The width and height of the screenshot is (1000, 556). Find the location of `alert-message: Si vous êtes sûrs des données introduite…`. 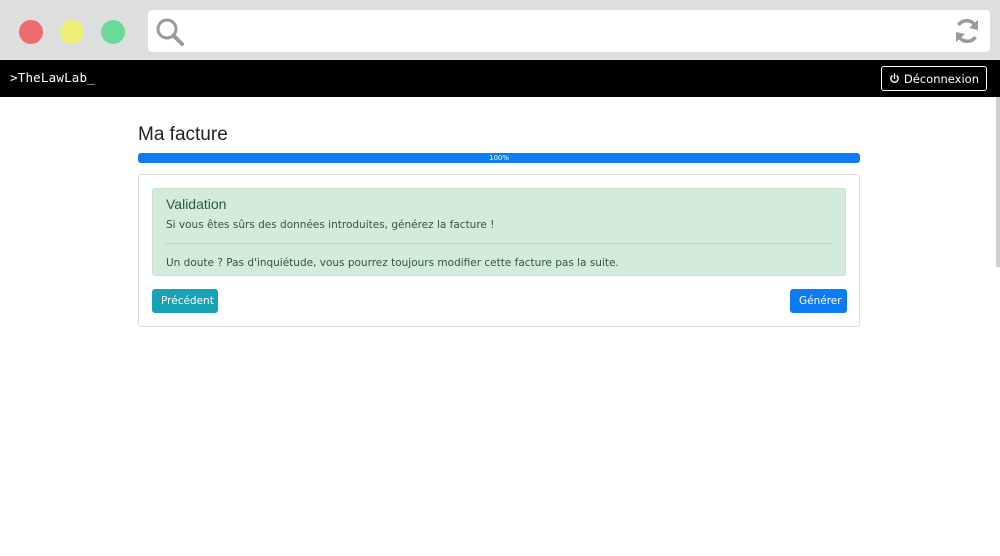

alert-message: Si vous êtes sûrs des données introduite… is located at coordinates (330, 225).